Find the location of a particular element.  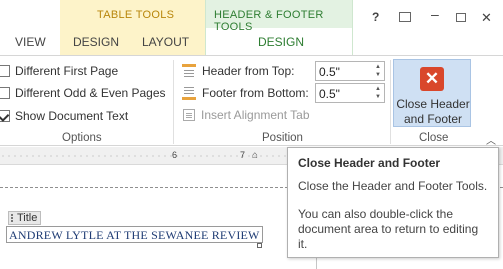

ruler-tab-marker-icon: ⌂ is located at coordinates (255, 155).